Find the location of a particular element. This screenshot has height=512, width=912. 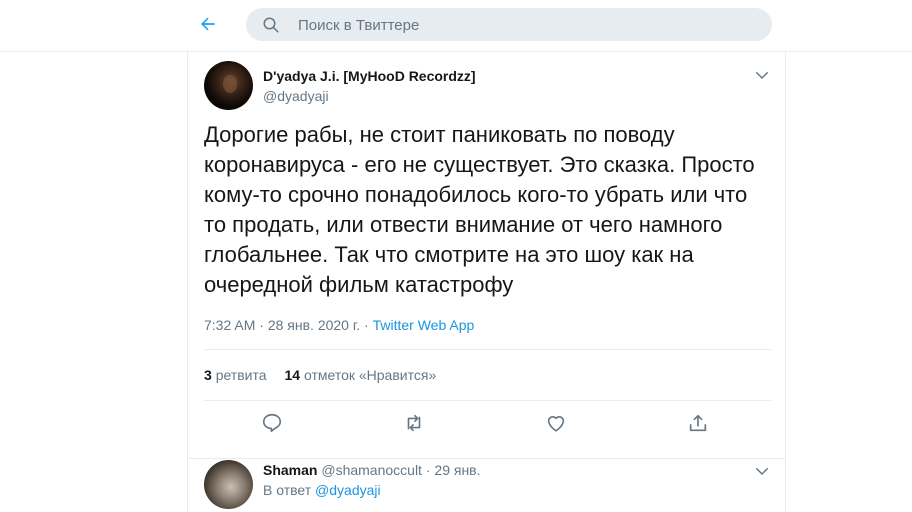

tweet-time: 7:32 AM is located at coordinates (229, 325).